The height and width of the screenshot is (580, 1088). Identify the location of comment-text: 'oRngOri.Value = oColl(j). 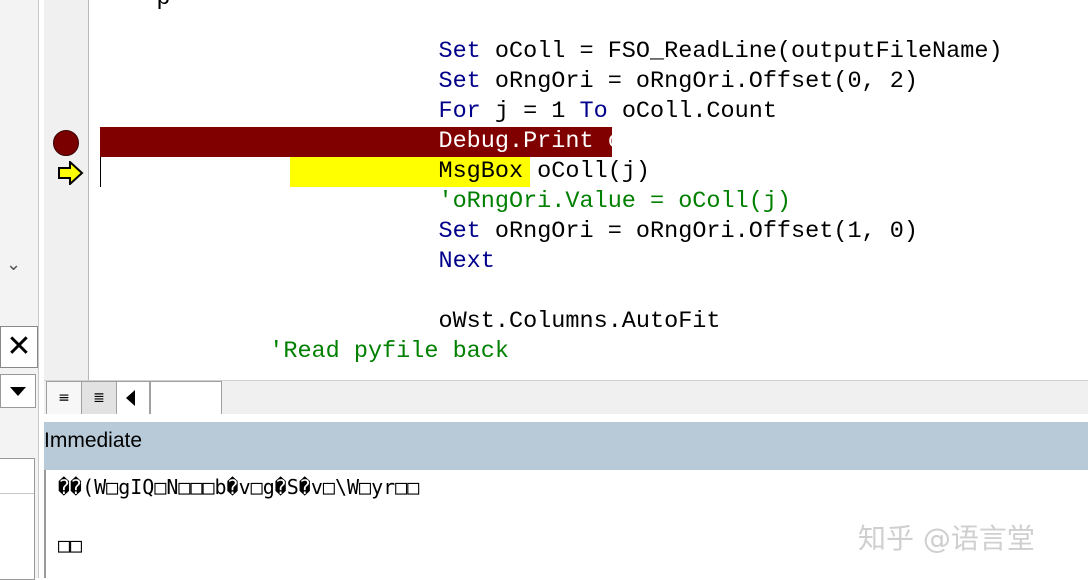
(615, 201).